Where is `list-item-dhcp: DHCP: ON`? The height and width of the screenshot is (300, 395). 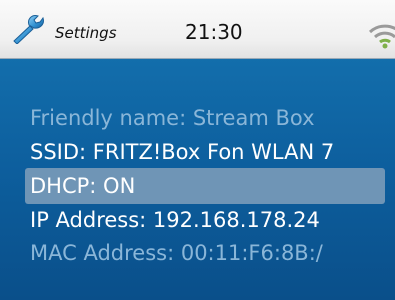
list-item-dhcp: DHCP: ON is located at coordinates (82, 186).